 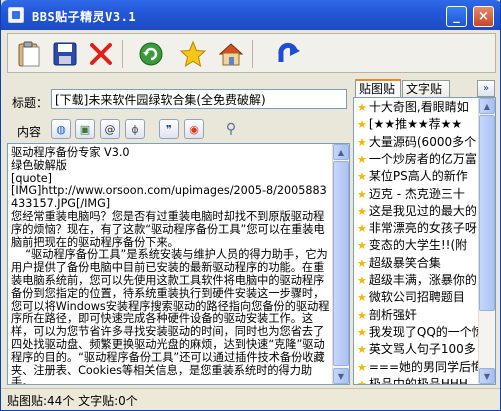 I want to click on refresh-icon, so click(x=150, y=53).